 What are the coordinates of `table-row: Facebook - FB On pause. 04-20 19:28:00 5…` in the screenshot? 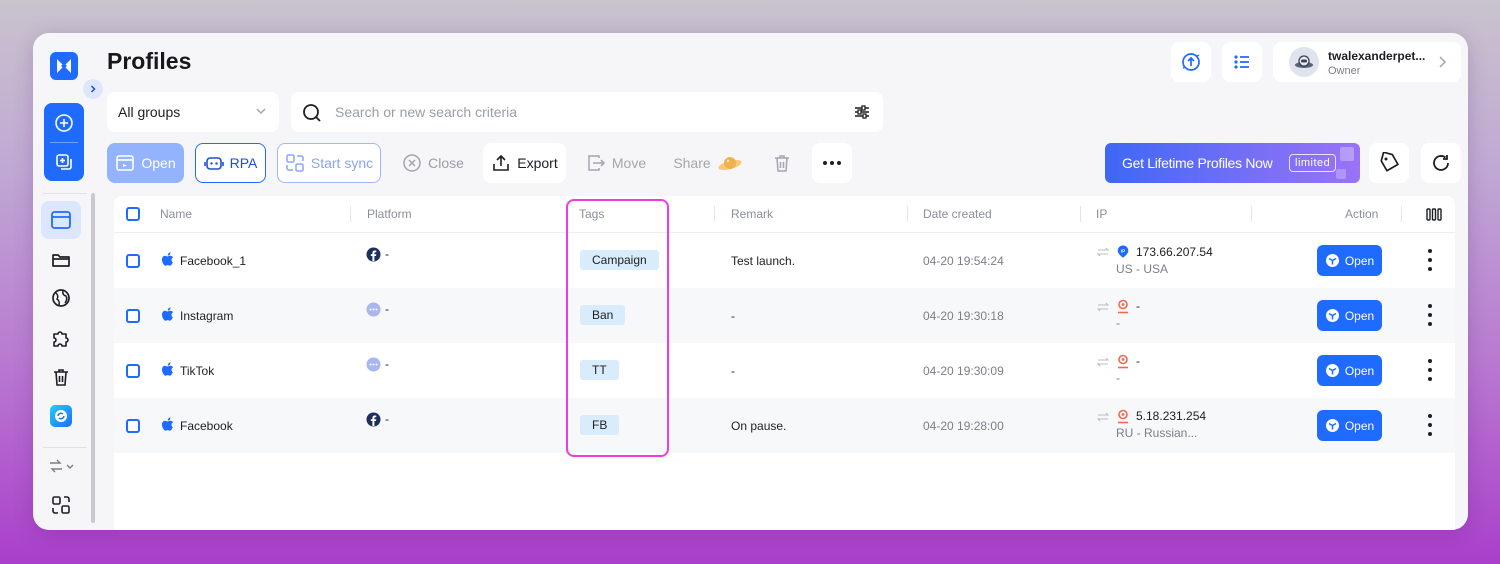 It's located at (784, 425).